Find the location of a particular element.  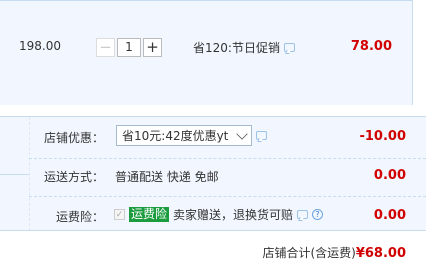

item-promotion: 省120:节日促销 is located at coordinates (244, 47).